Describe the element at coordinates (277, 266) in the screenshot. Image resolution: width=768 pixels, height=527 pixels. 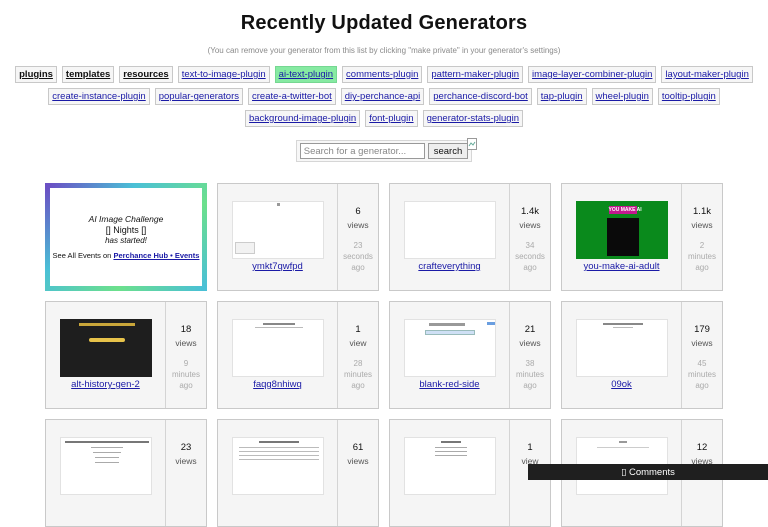
I see `generator-link: ymkt7qwfpd` at that location.